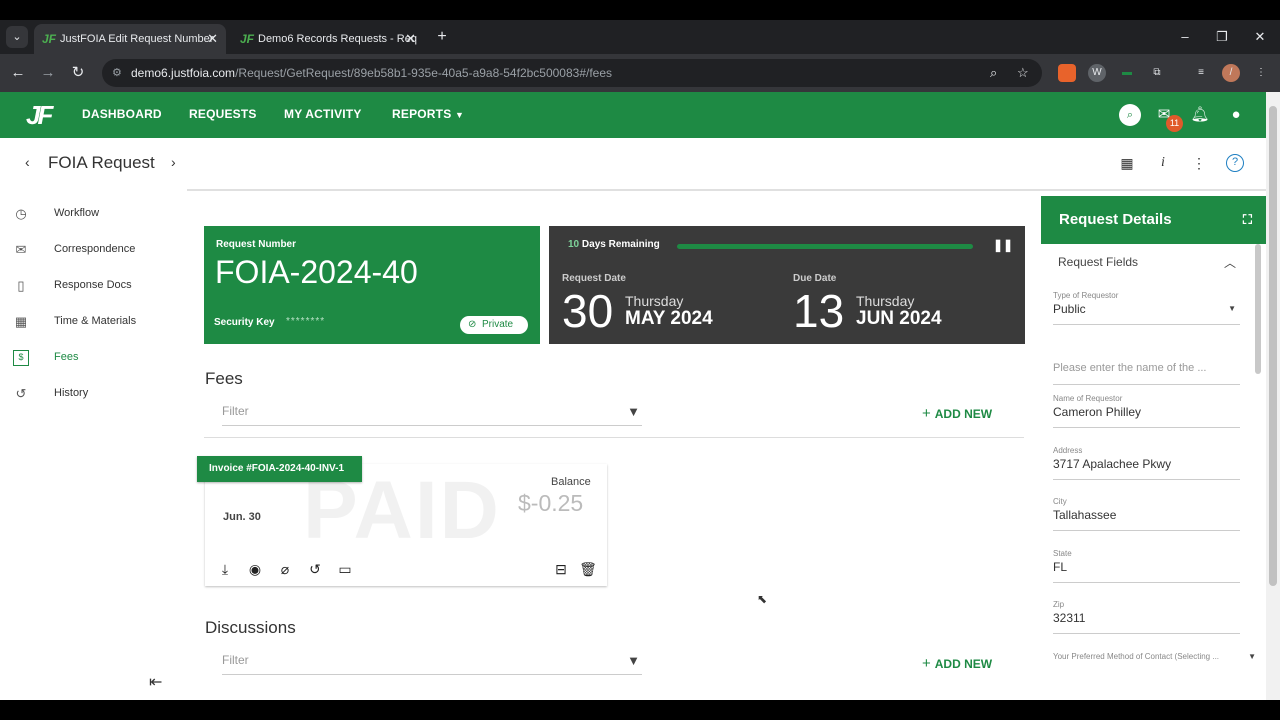 The image size is (1280, 720). I want to click on nav-my-activity: MY ACTIVITY, so click(323, 114).